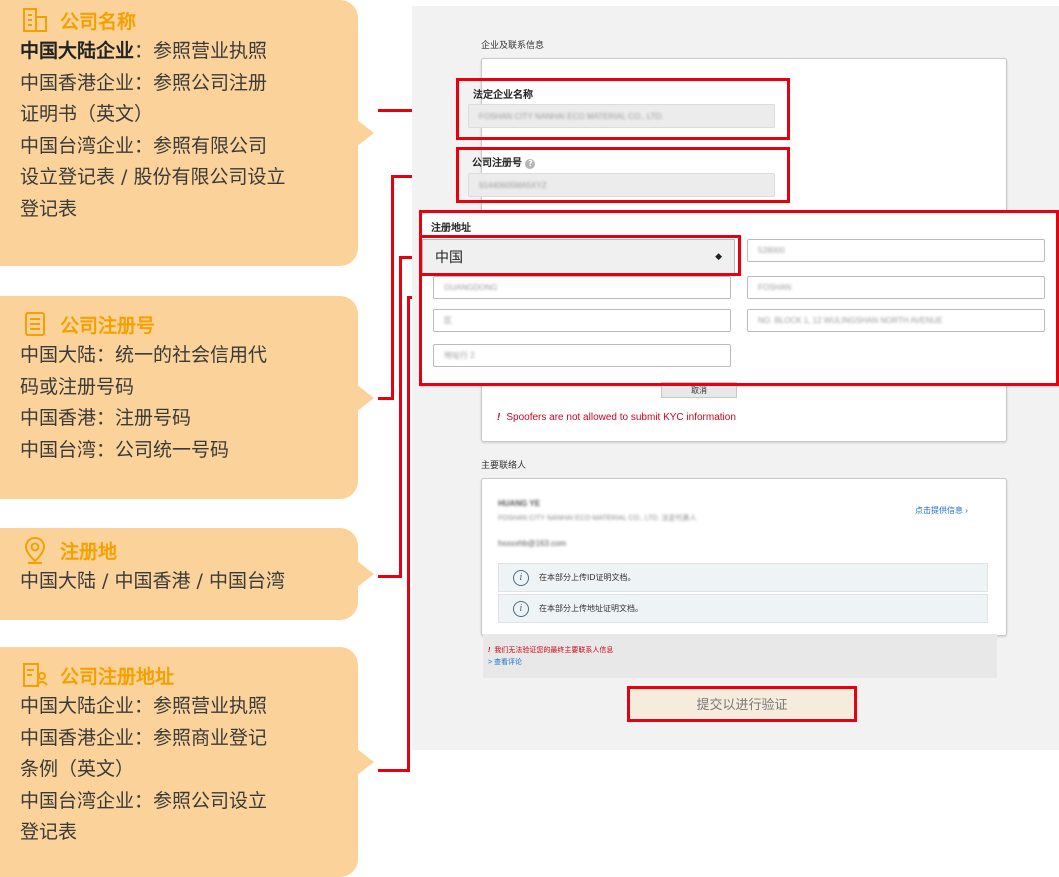 This screenshot has width=1059, height=877. I want to click on highlight-registration-number, so click(623, 175).